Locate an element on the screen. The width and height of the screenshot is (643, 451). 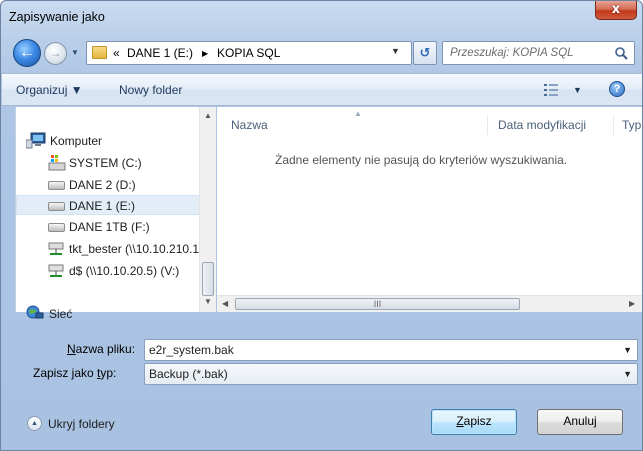
address-bar: « DANE 1 (E:) ▶ KOPIA SQL ▼ is located at coordinates (249, 53).